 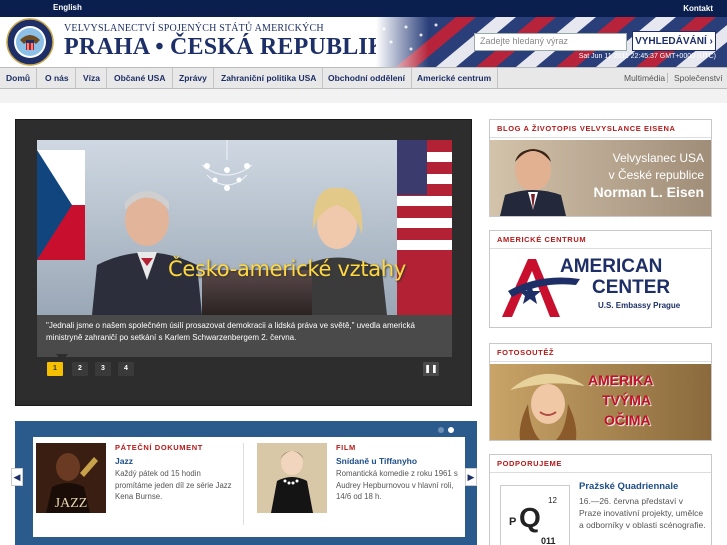 I want to click on contact-link: Kontakt, so click(x=698, y=8).